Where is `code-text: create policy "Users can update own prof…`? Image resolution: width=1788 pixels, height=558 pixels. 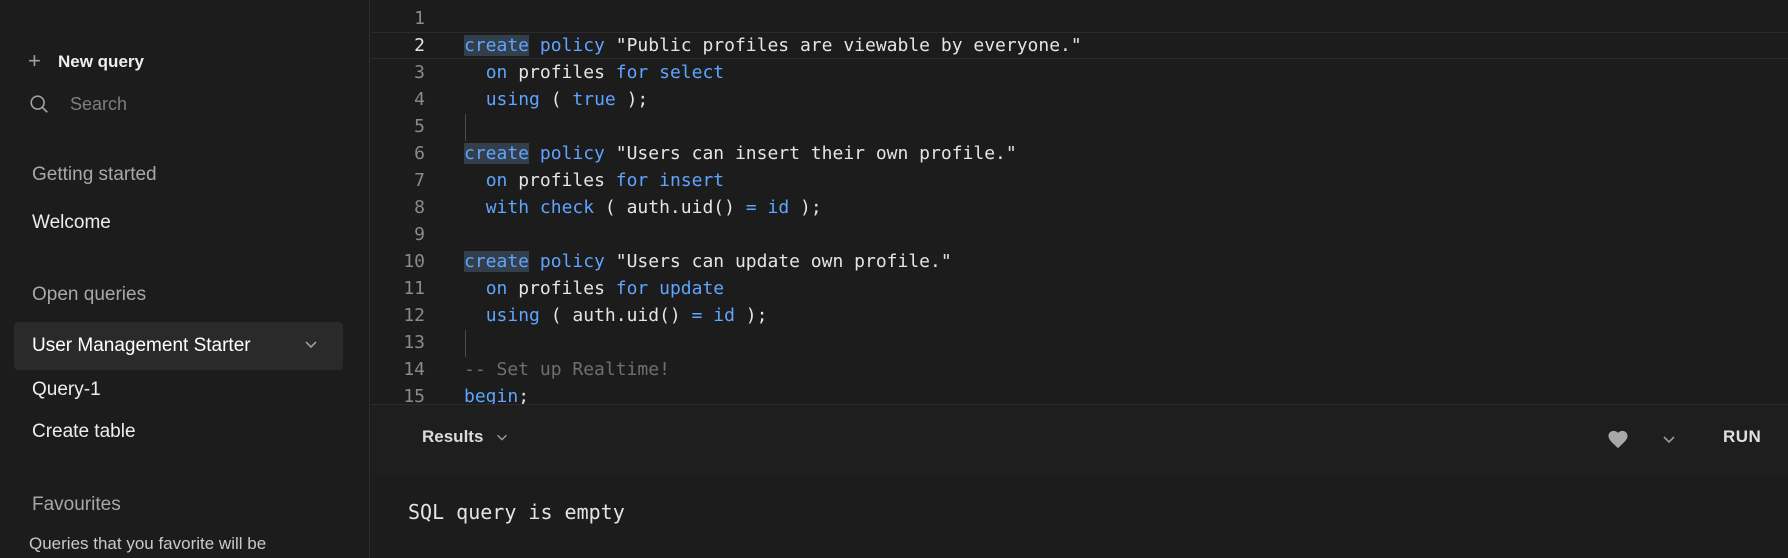
code-text: create policy "Users can update own prof… is located at coordinates (708, 261).